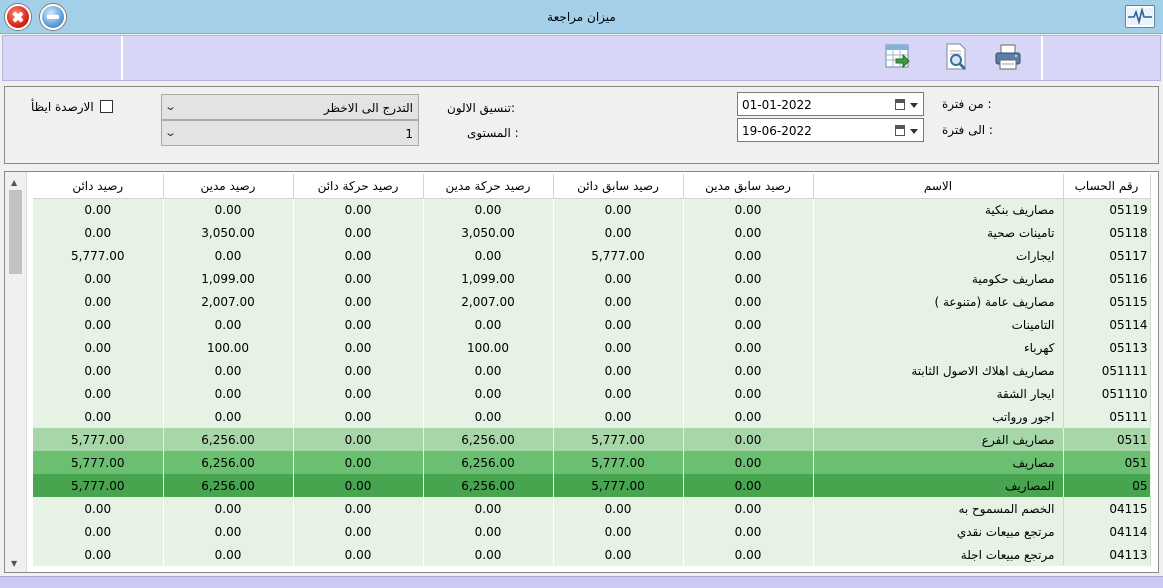 This screenshot has height=588, width=1163. I want to click on column-header-debit-balance: رصيد مدين, so click(228, 186).